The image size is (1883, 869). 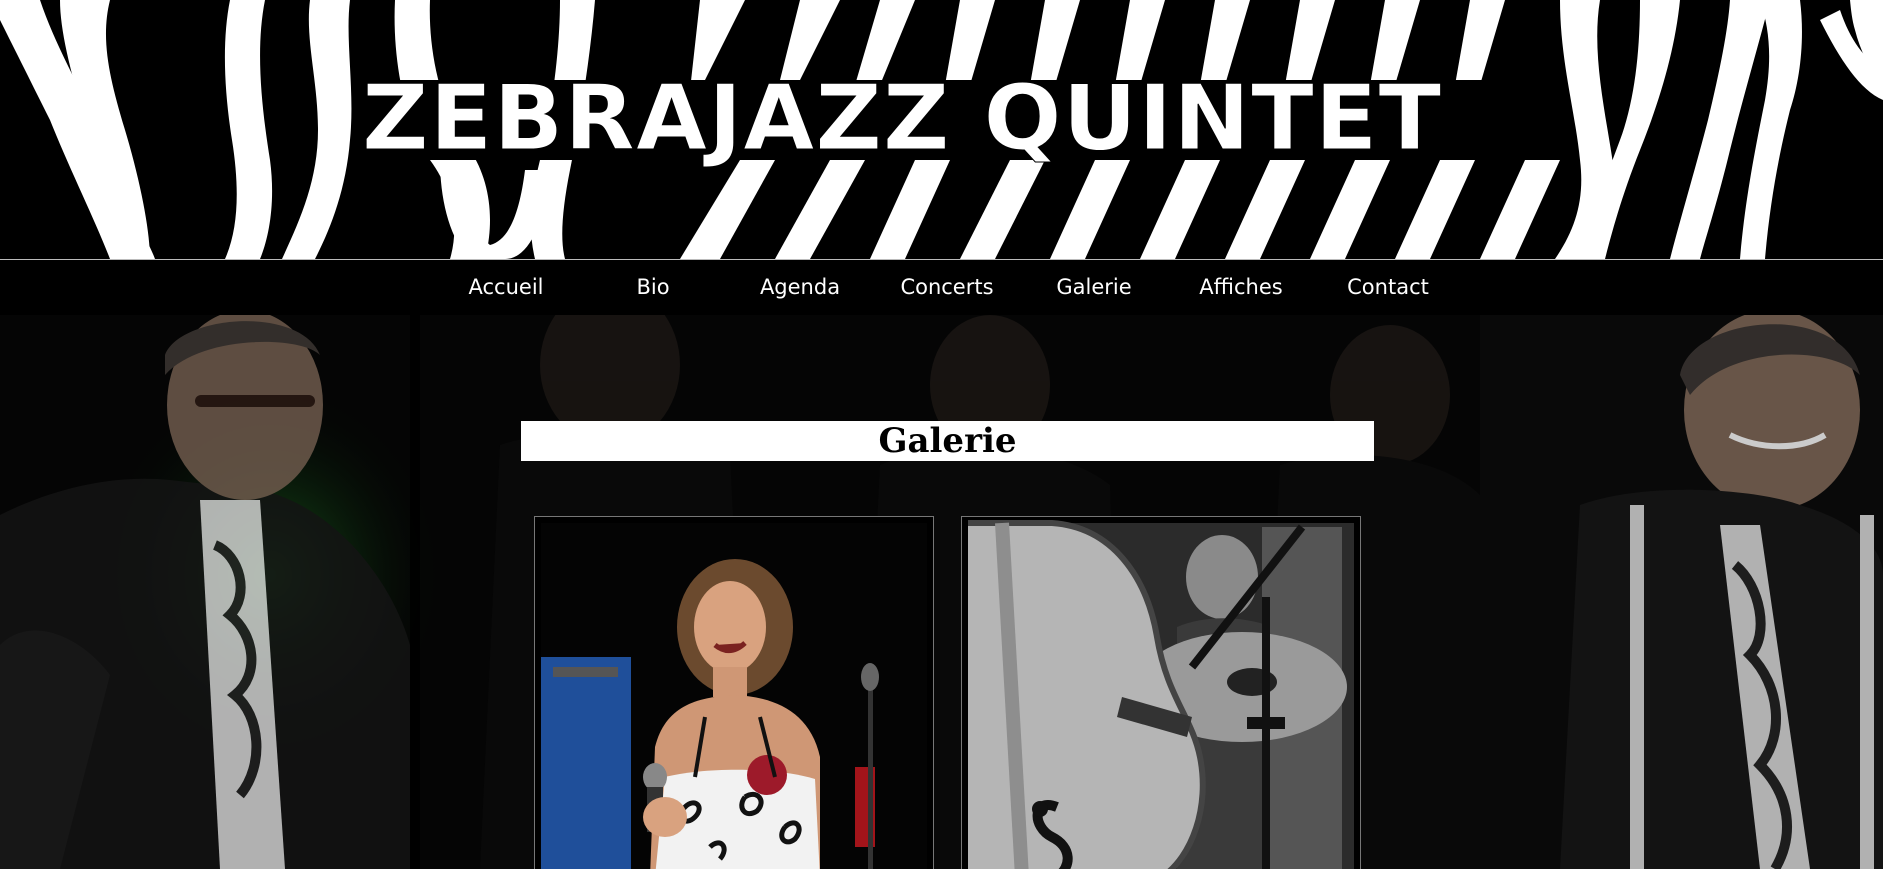 I want to click on nav-item-concerts: Concerts, so click(x=947, y=287).